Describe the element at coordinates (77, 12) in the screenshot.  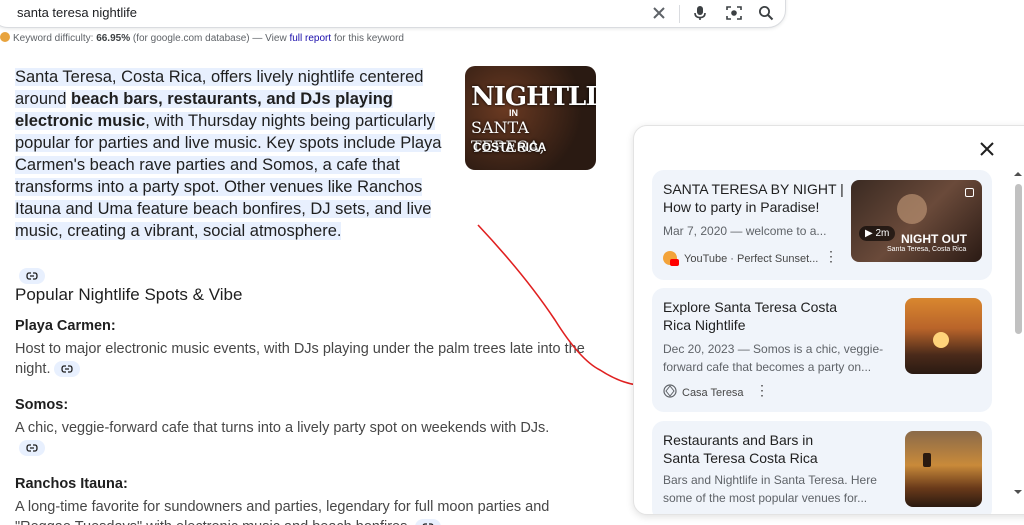
I see `search-input: santa teresa nightlife` at that location.